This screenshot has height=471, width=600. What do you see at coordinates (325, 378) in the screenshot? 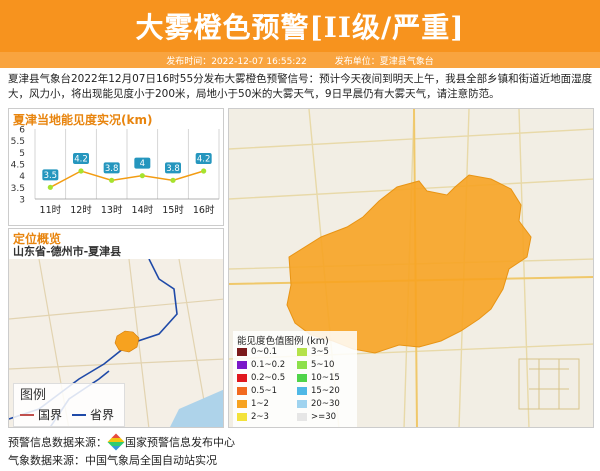
I see `visibility-legend-label: 10~15` at bounding box center [325, 378].